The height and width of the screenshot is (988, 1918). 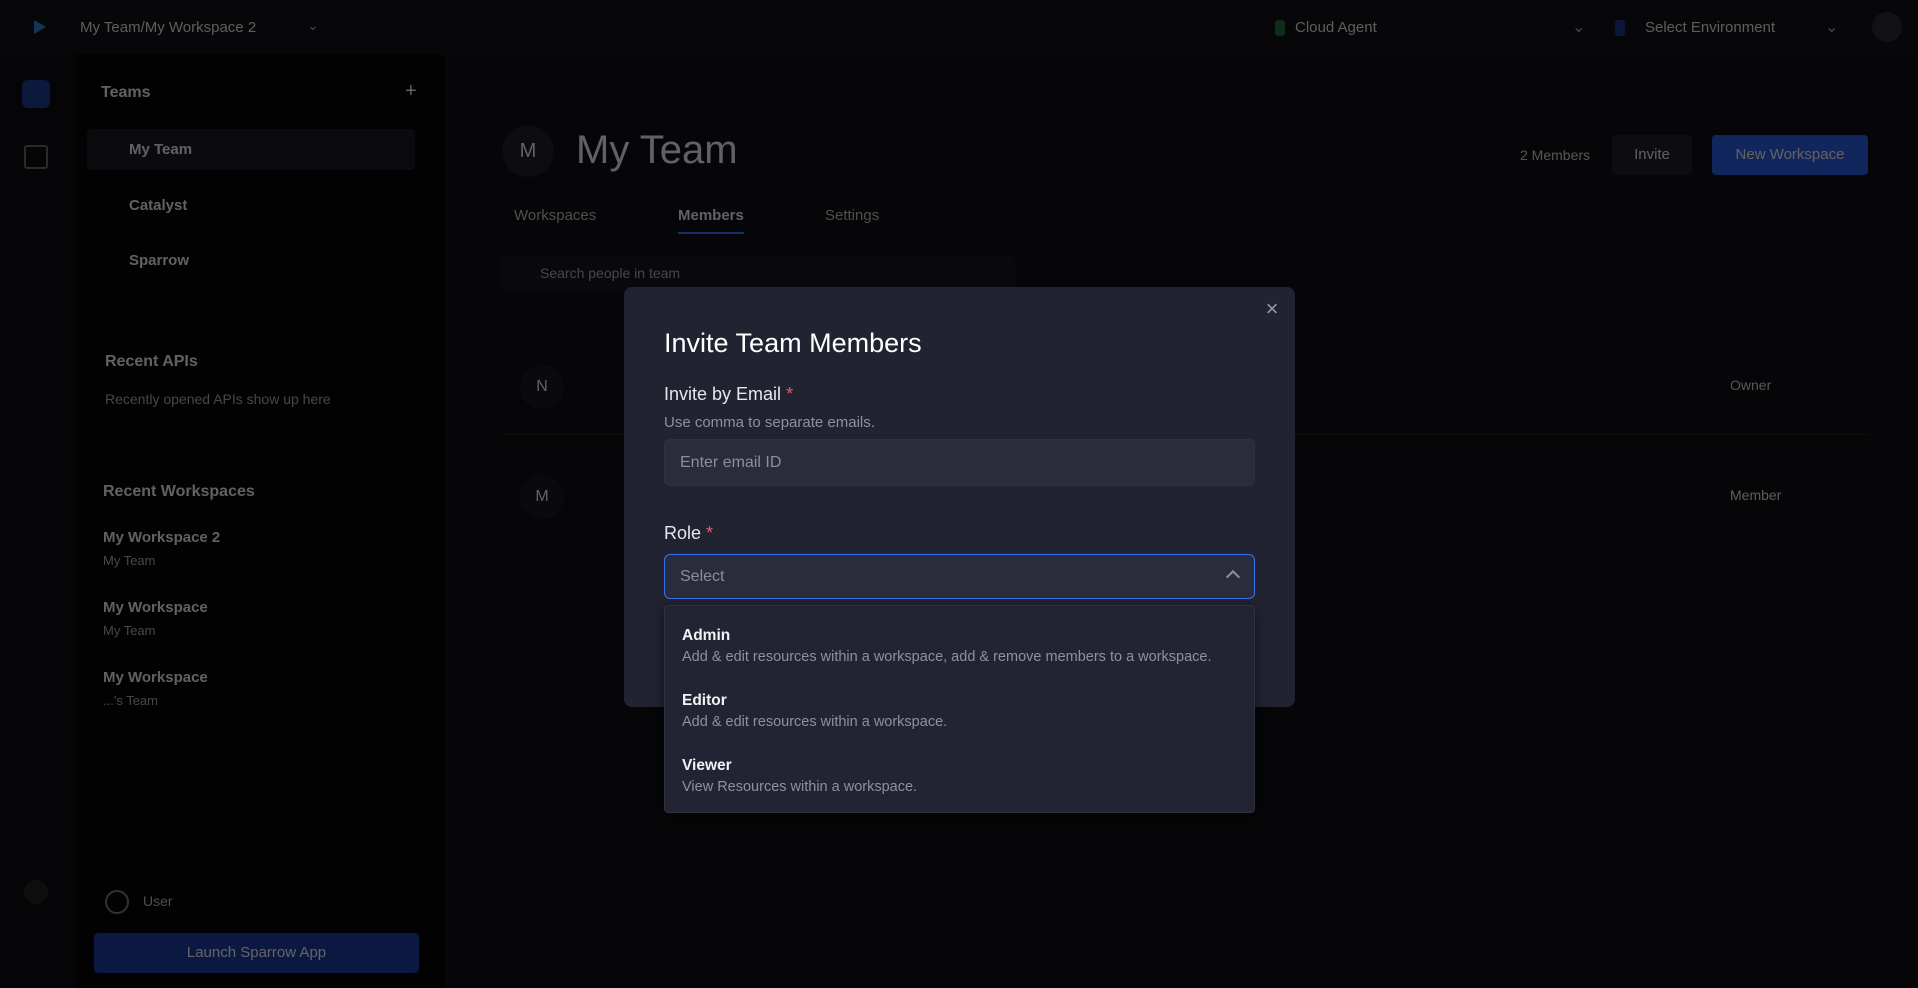 What do you see at coordinates (723, 394) in the screenshot?
I see `email-label-text: Invite by Email` at bounding box center [723, 394].